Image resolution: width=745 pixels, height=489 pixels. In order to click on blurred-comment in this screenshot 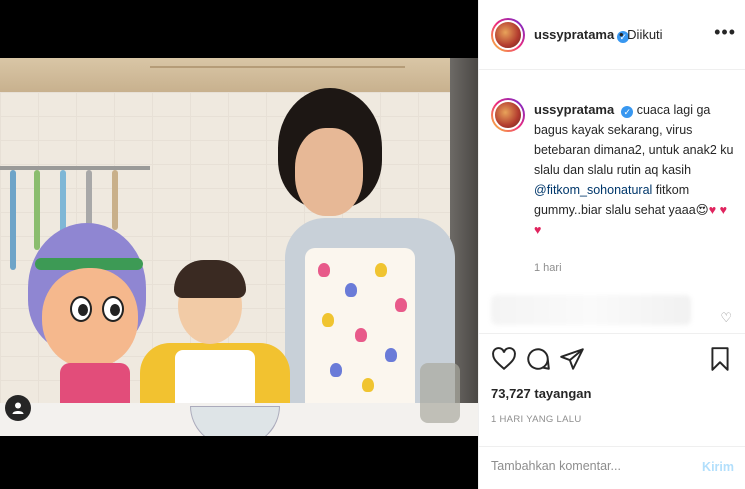, I will do `click(591, 310)`.